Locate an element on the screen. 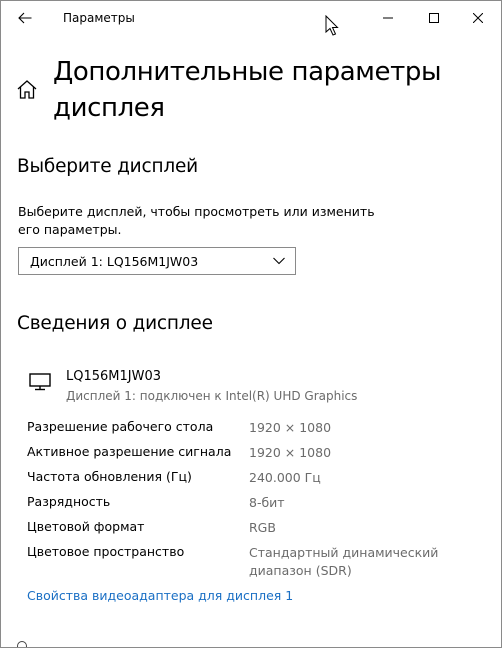  mouse-cursor-icon is located at coordinates (332, 25).